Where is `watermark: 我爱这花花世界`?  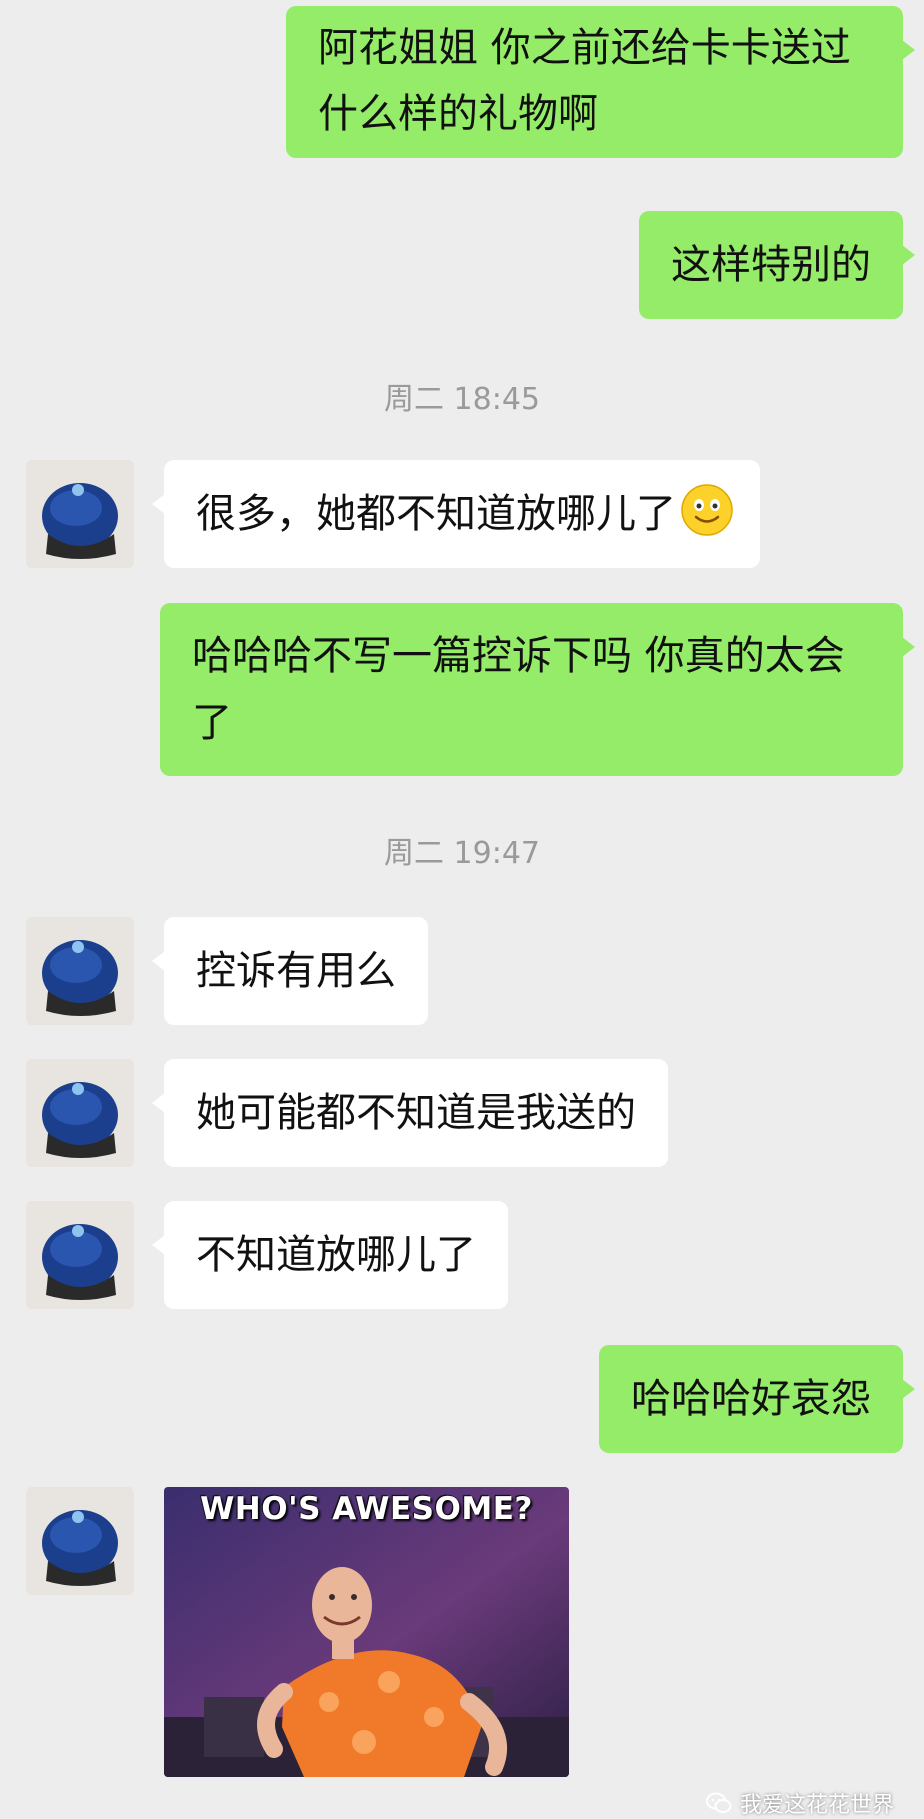 watermark: 我爱这花花世界 is located at coordinates (799, 1803).